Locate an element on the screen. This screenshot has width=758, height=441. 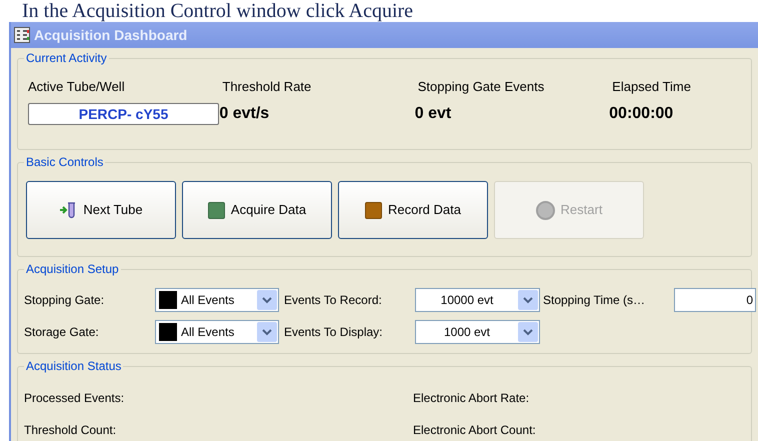
record-icon is located at coordinates (373, 210).